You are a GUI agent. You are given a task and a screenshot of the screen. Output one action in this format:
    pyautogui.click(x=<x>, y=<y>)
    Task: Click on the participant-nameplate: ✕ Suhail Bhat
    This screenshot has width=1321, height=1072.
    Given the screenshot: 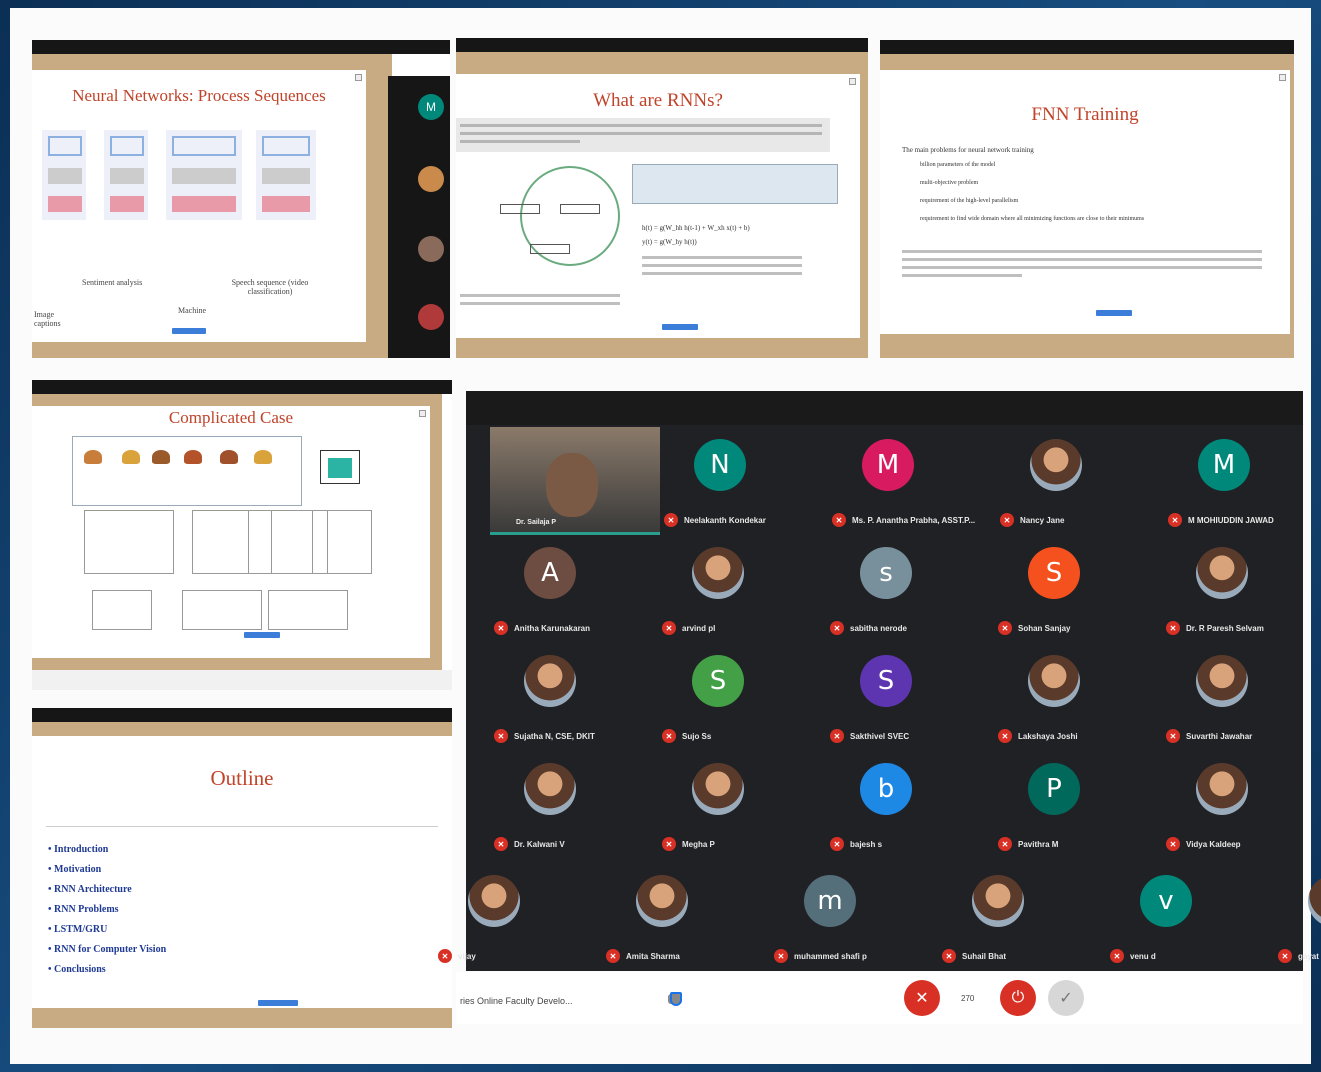 What is the action you would take?
    pyautogui.click(x=974, y=956)
    